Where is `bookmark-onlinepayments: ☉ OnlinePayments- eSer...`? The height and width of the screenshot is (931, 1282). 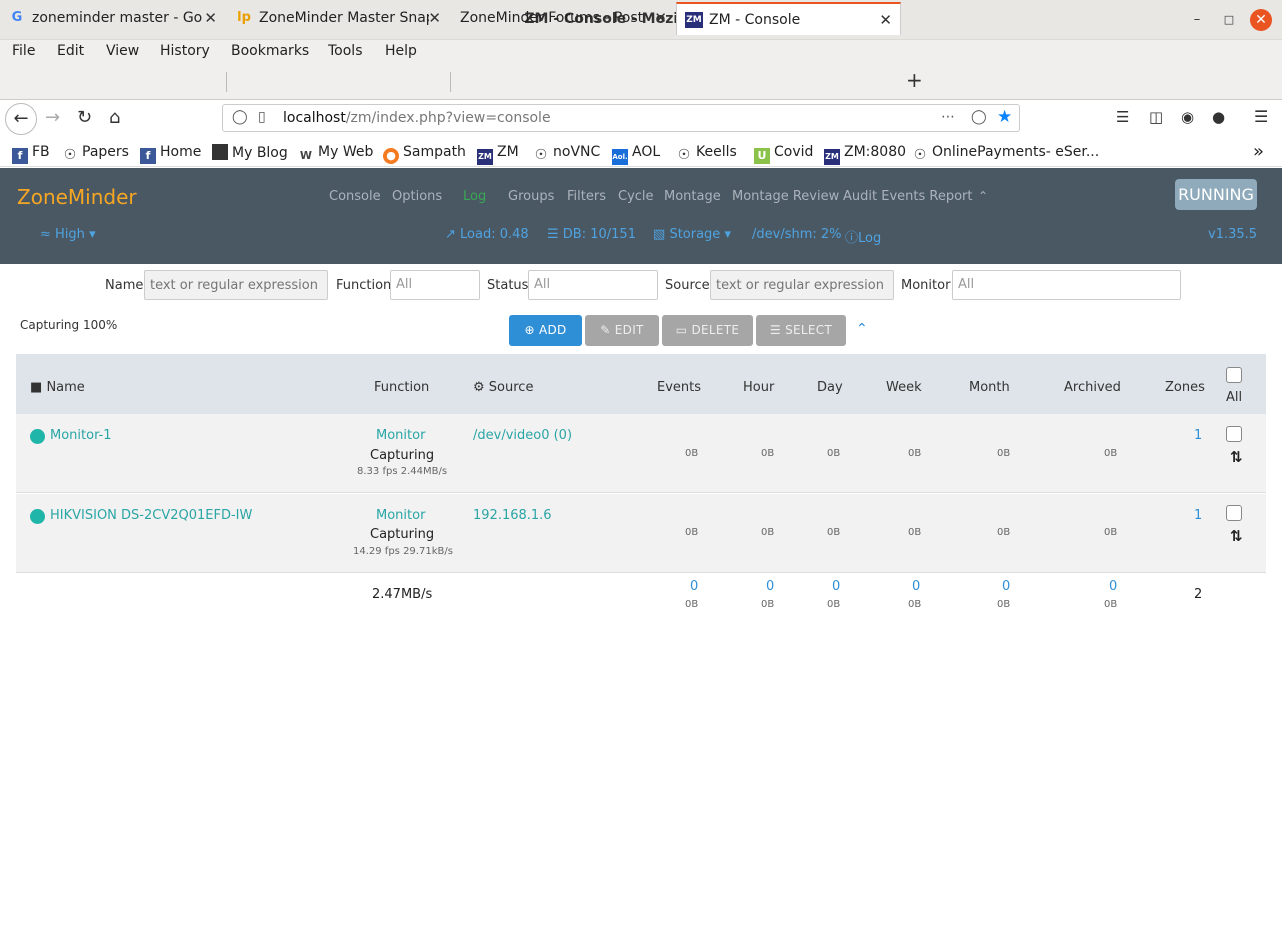
bookmark-onlinepayments: ☉ OnlinePayments- eSer... is located at coordinates (1005, 153).